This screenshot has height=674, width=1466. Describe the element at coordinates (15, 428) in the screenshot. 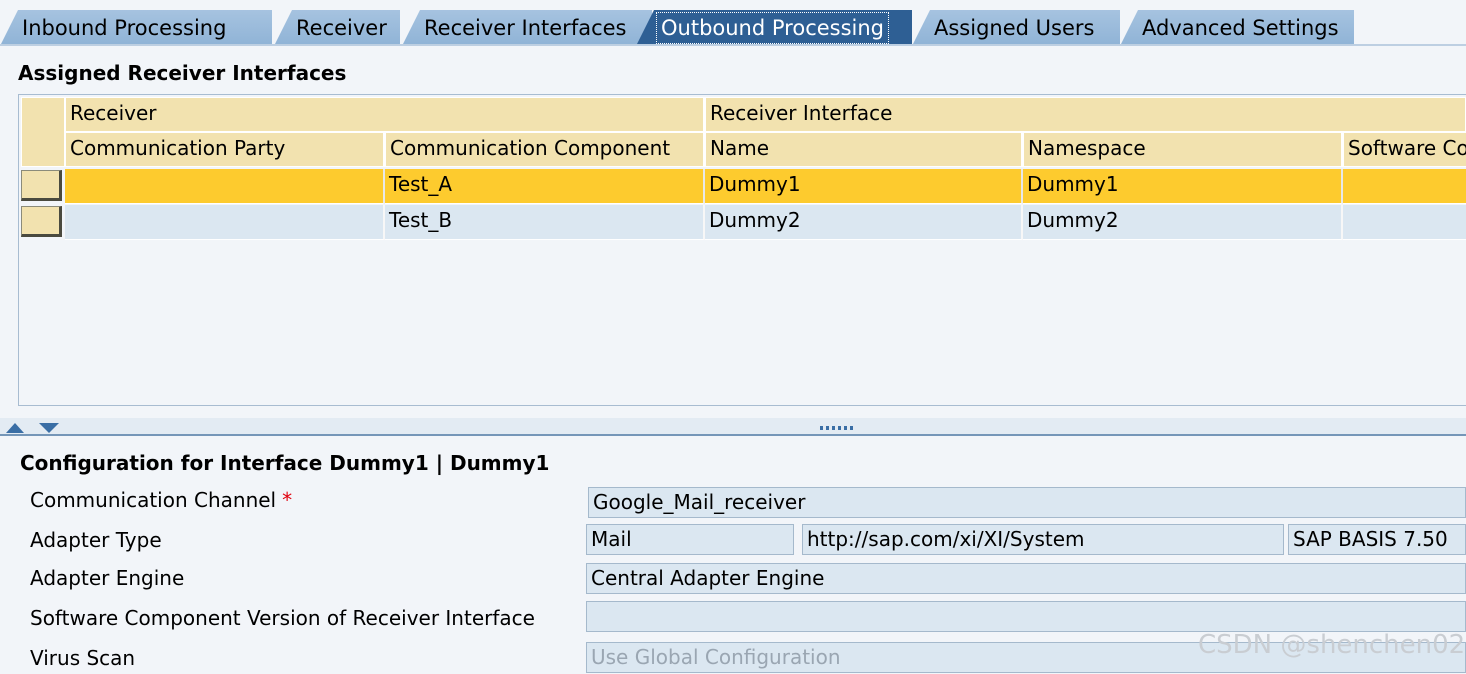

I see `collapse-up-icon` at that location.